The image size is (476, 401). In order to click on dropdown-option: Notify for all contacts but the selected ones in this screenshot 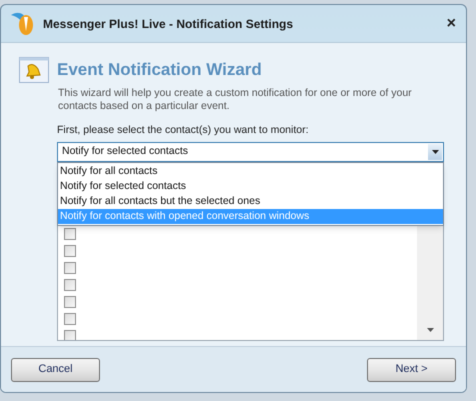, I will do `click(250, 201)`.